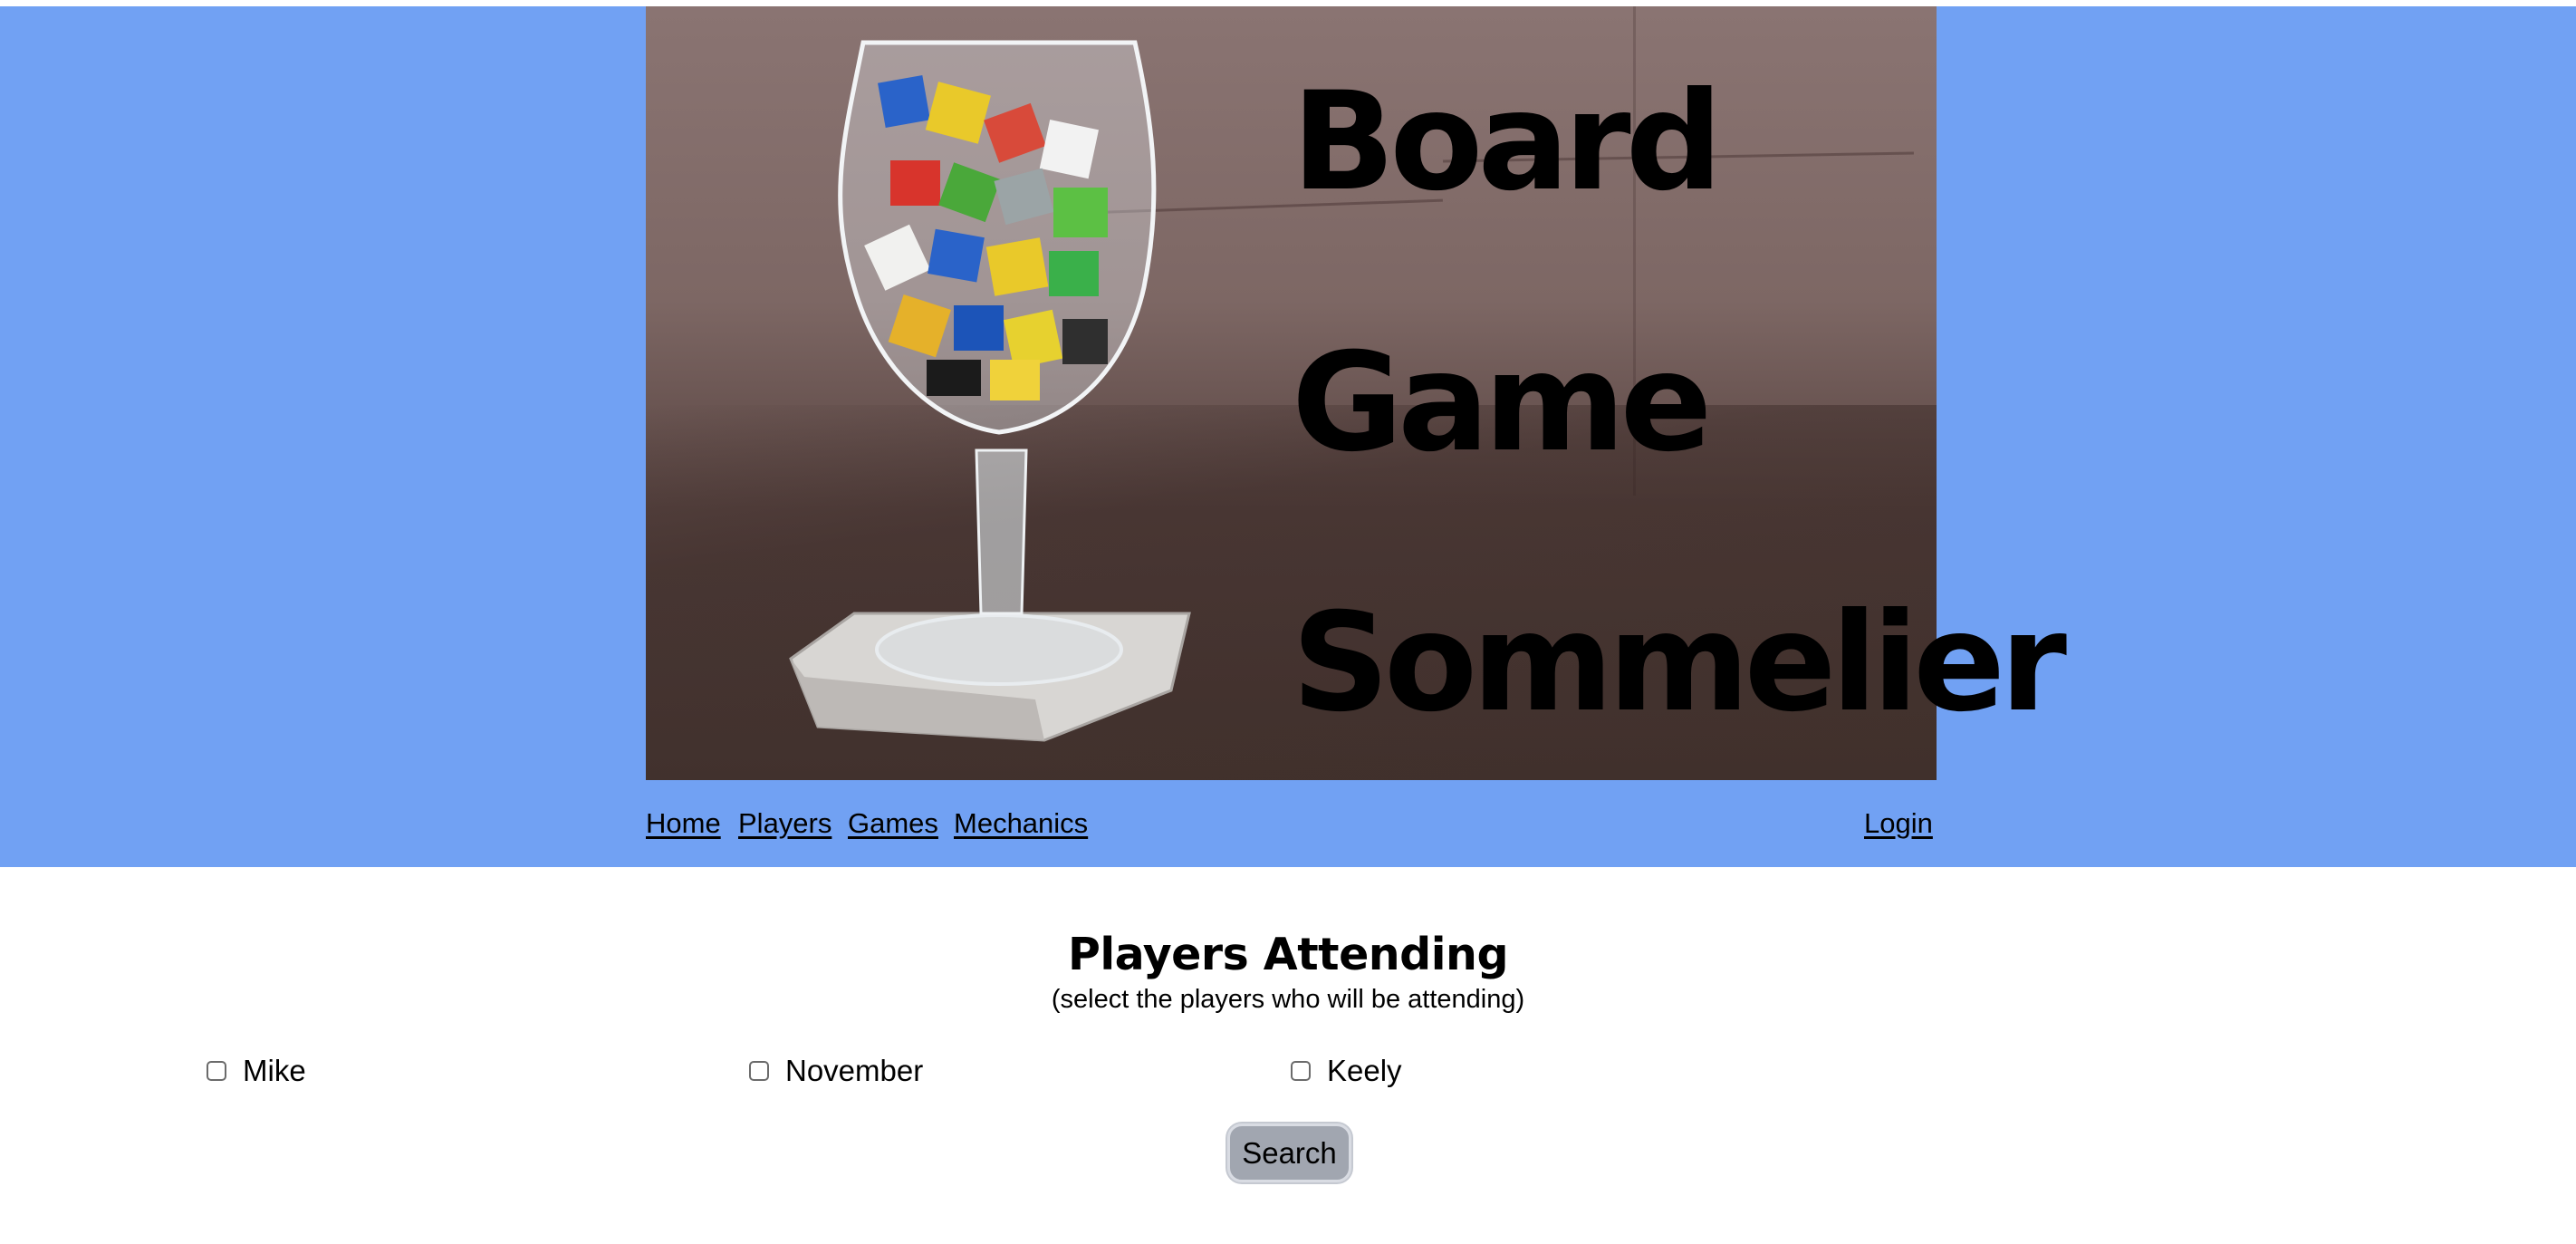 Image resolution: width=2576 pixels, height=1244 pixels. Describe the element at coordinates (1288, 1074) in the screenshot. I see `player-list: Mike November Keely` at that location.